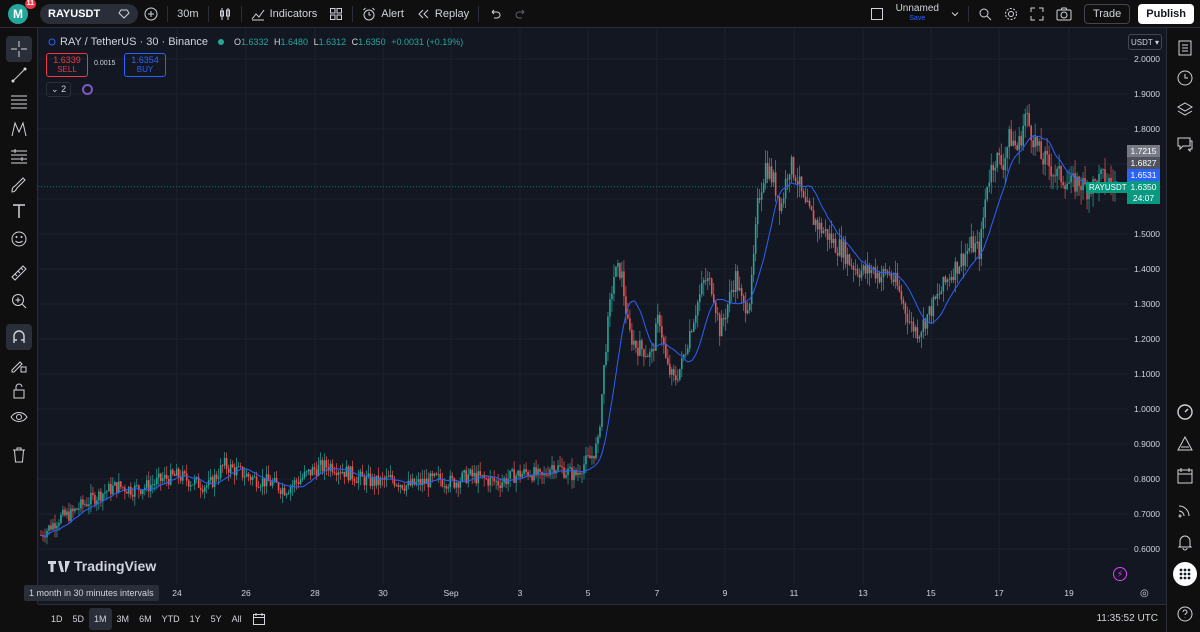  I want to click on sell-button: 1.6339 SELL, so click(67, 65).